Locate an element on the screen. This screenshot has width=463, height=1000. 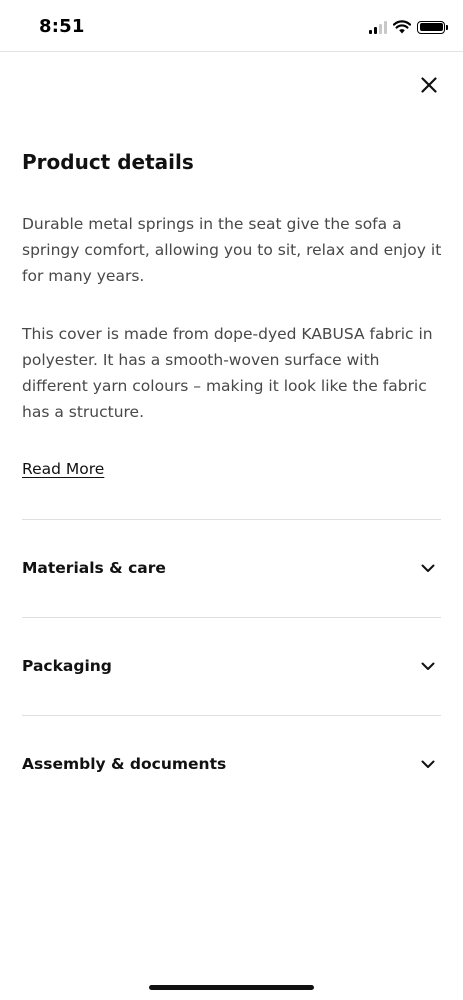
status-bar: 8:51 is located at coordinates (231, 26).